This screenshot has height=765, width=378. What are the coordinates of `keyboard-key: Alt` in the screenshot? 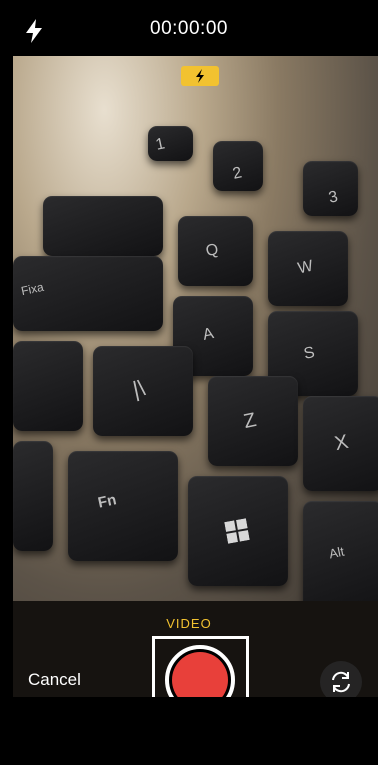 It's located at (340, 551).